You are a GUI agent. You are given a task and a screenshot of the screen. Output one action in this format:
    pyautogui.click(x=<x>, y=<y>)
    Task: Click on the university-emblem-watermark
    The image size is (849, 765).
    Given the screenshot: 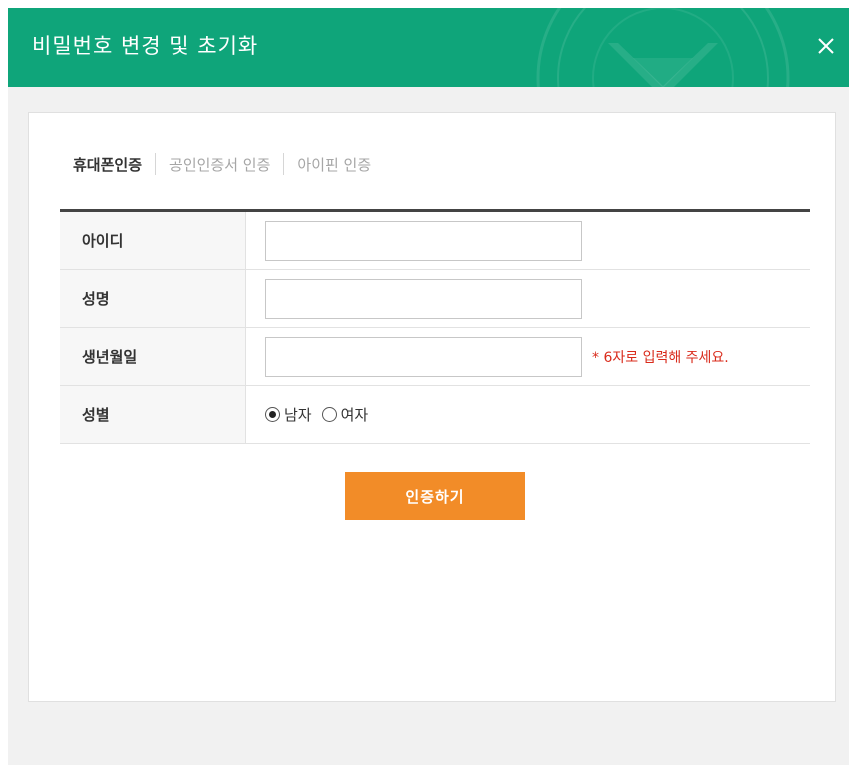 What is the action you would take?
    pyautogui.click(x=663, y=47)
    